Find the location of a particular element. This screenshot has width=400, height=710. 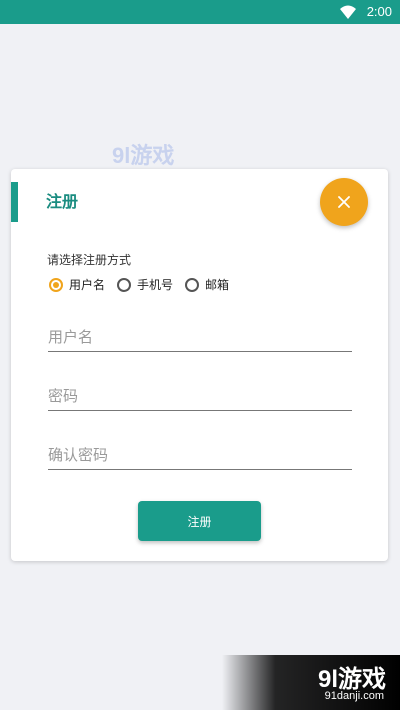

confirm-password-field is located at coordinates (200, 455).